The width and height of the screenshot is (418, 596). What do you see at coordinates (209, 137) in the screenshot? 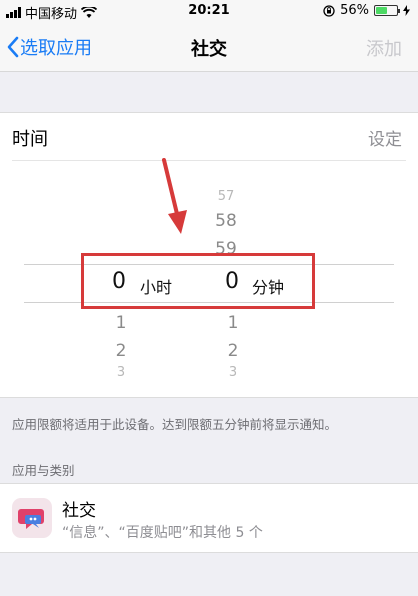
I see `time-row: 时间 设定` at bounding box center [209, 137].